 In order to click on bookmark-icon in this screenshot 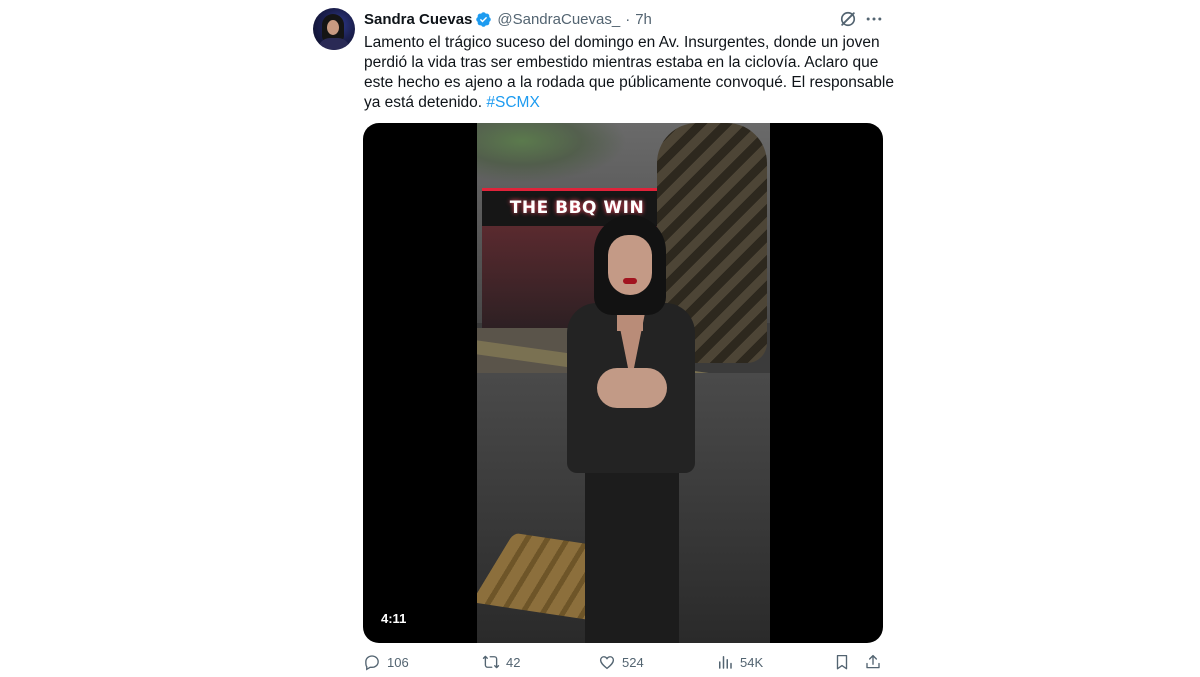, I will do `click(842, 662)`.